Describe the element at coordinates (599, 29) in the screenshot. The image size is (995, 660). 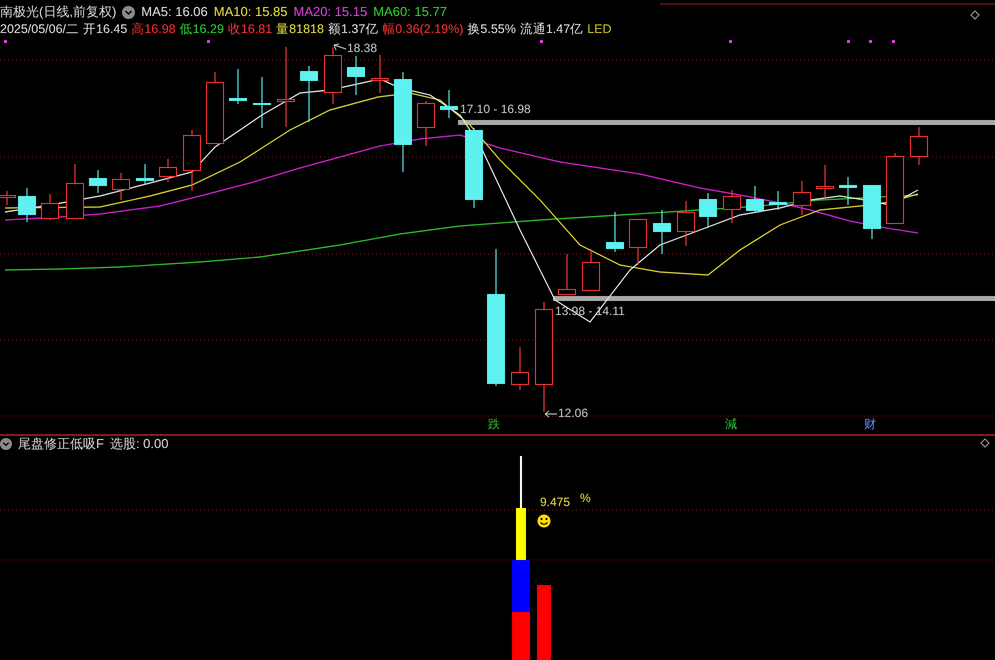
I see `quote-value: LED` at that location.